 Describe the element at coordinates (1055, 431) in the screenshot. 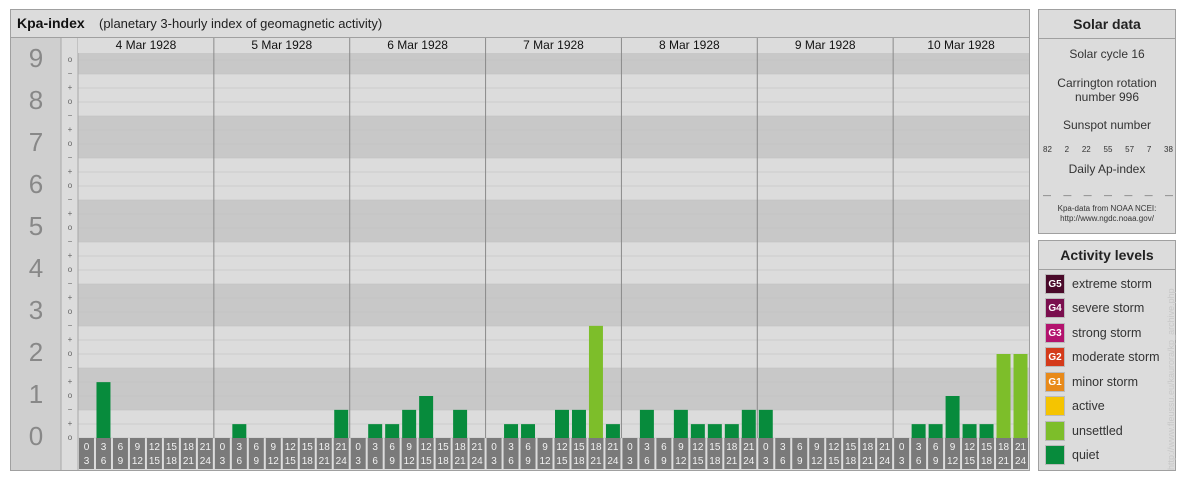

I see `level-swatch` at that location.